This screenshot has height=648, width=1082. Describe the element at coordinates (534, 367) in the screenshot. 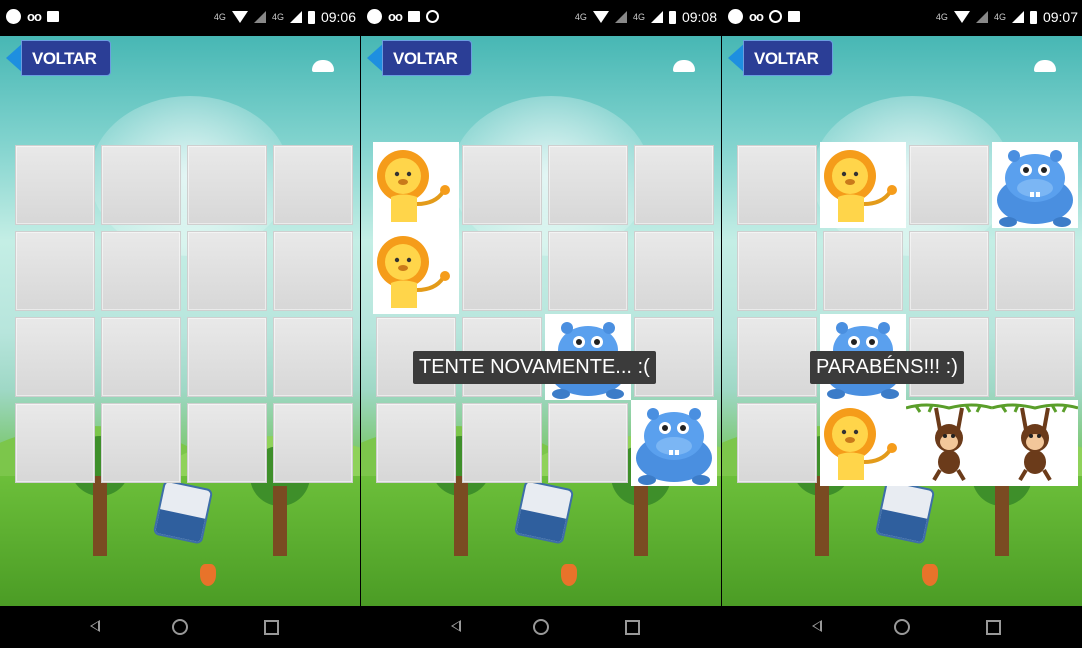

I see `toast-message: TENTE NOVAMENTE... :(` at that location.